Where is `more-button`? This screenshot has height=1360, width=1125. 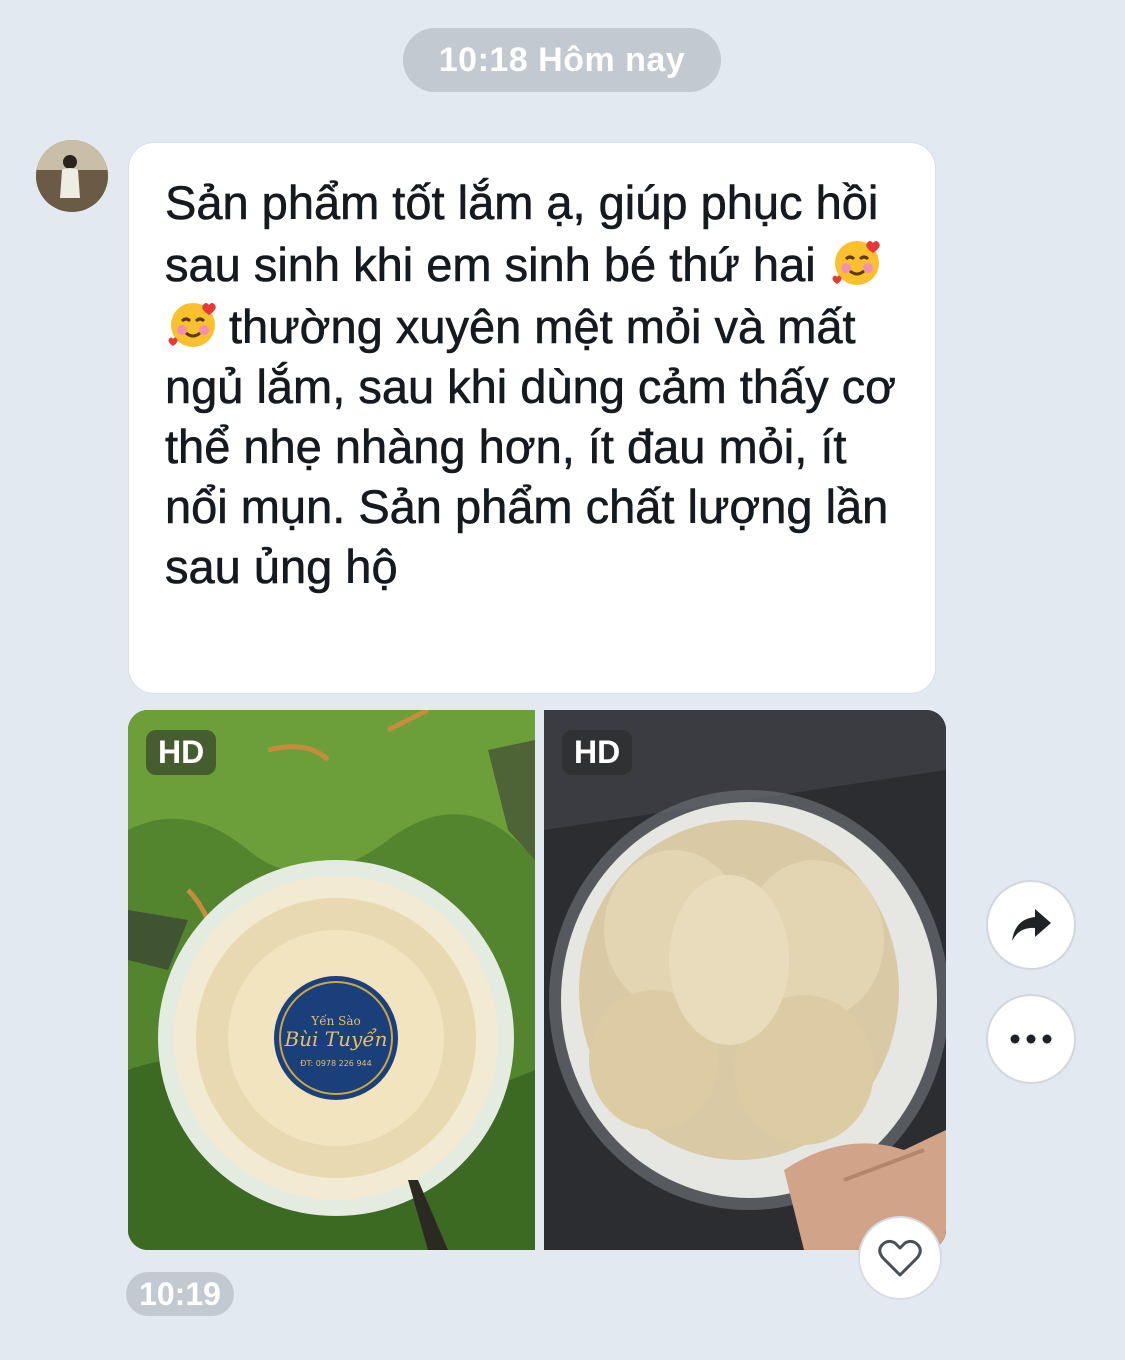
more-button is located at coordinates (1031, 1039).